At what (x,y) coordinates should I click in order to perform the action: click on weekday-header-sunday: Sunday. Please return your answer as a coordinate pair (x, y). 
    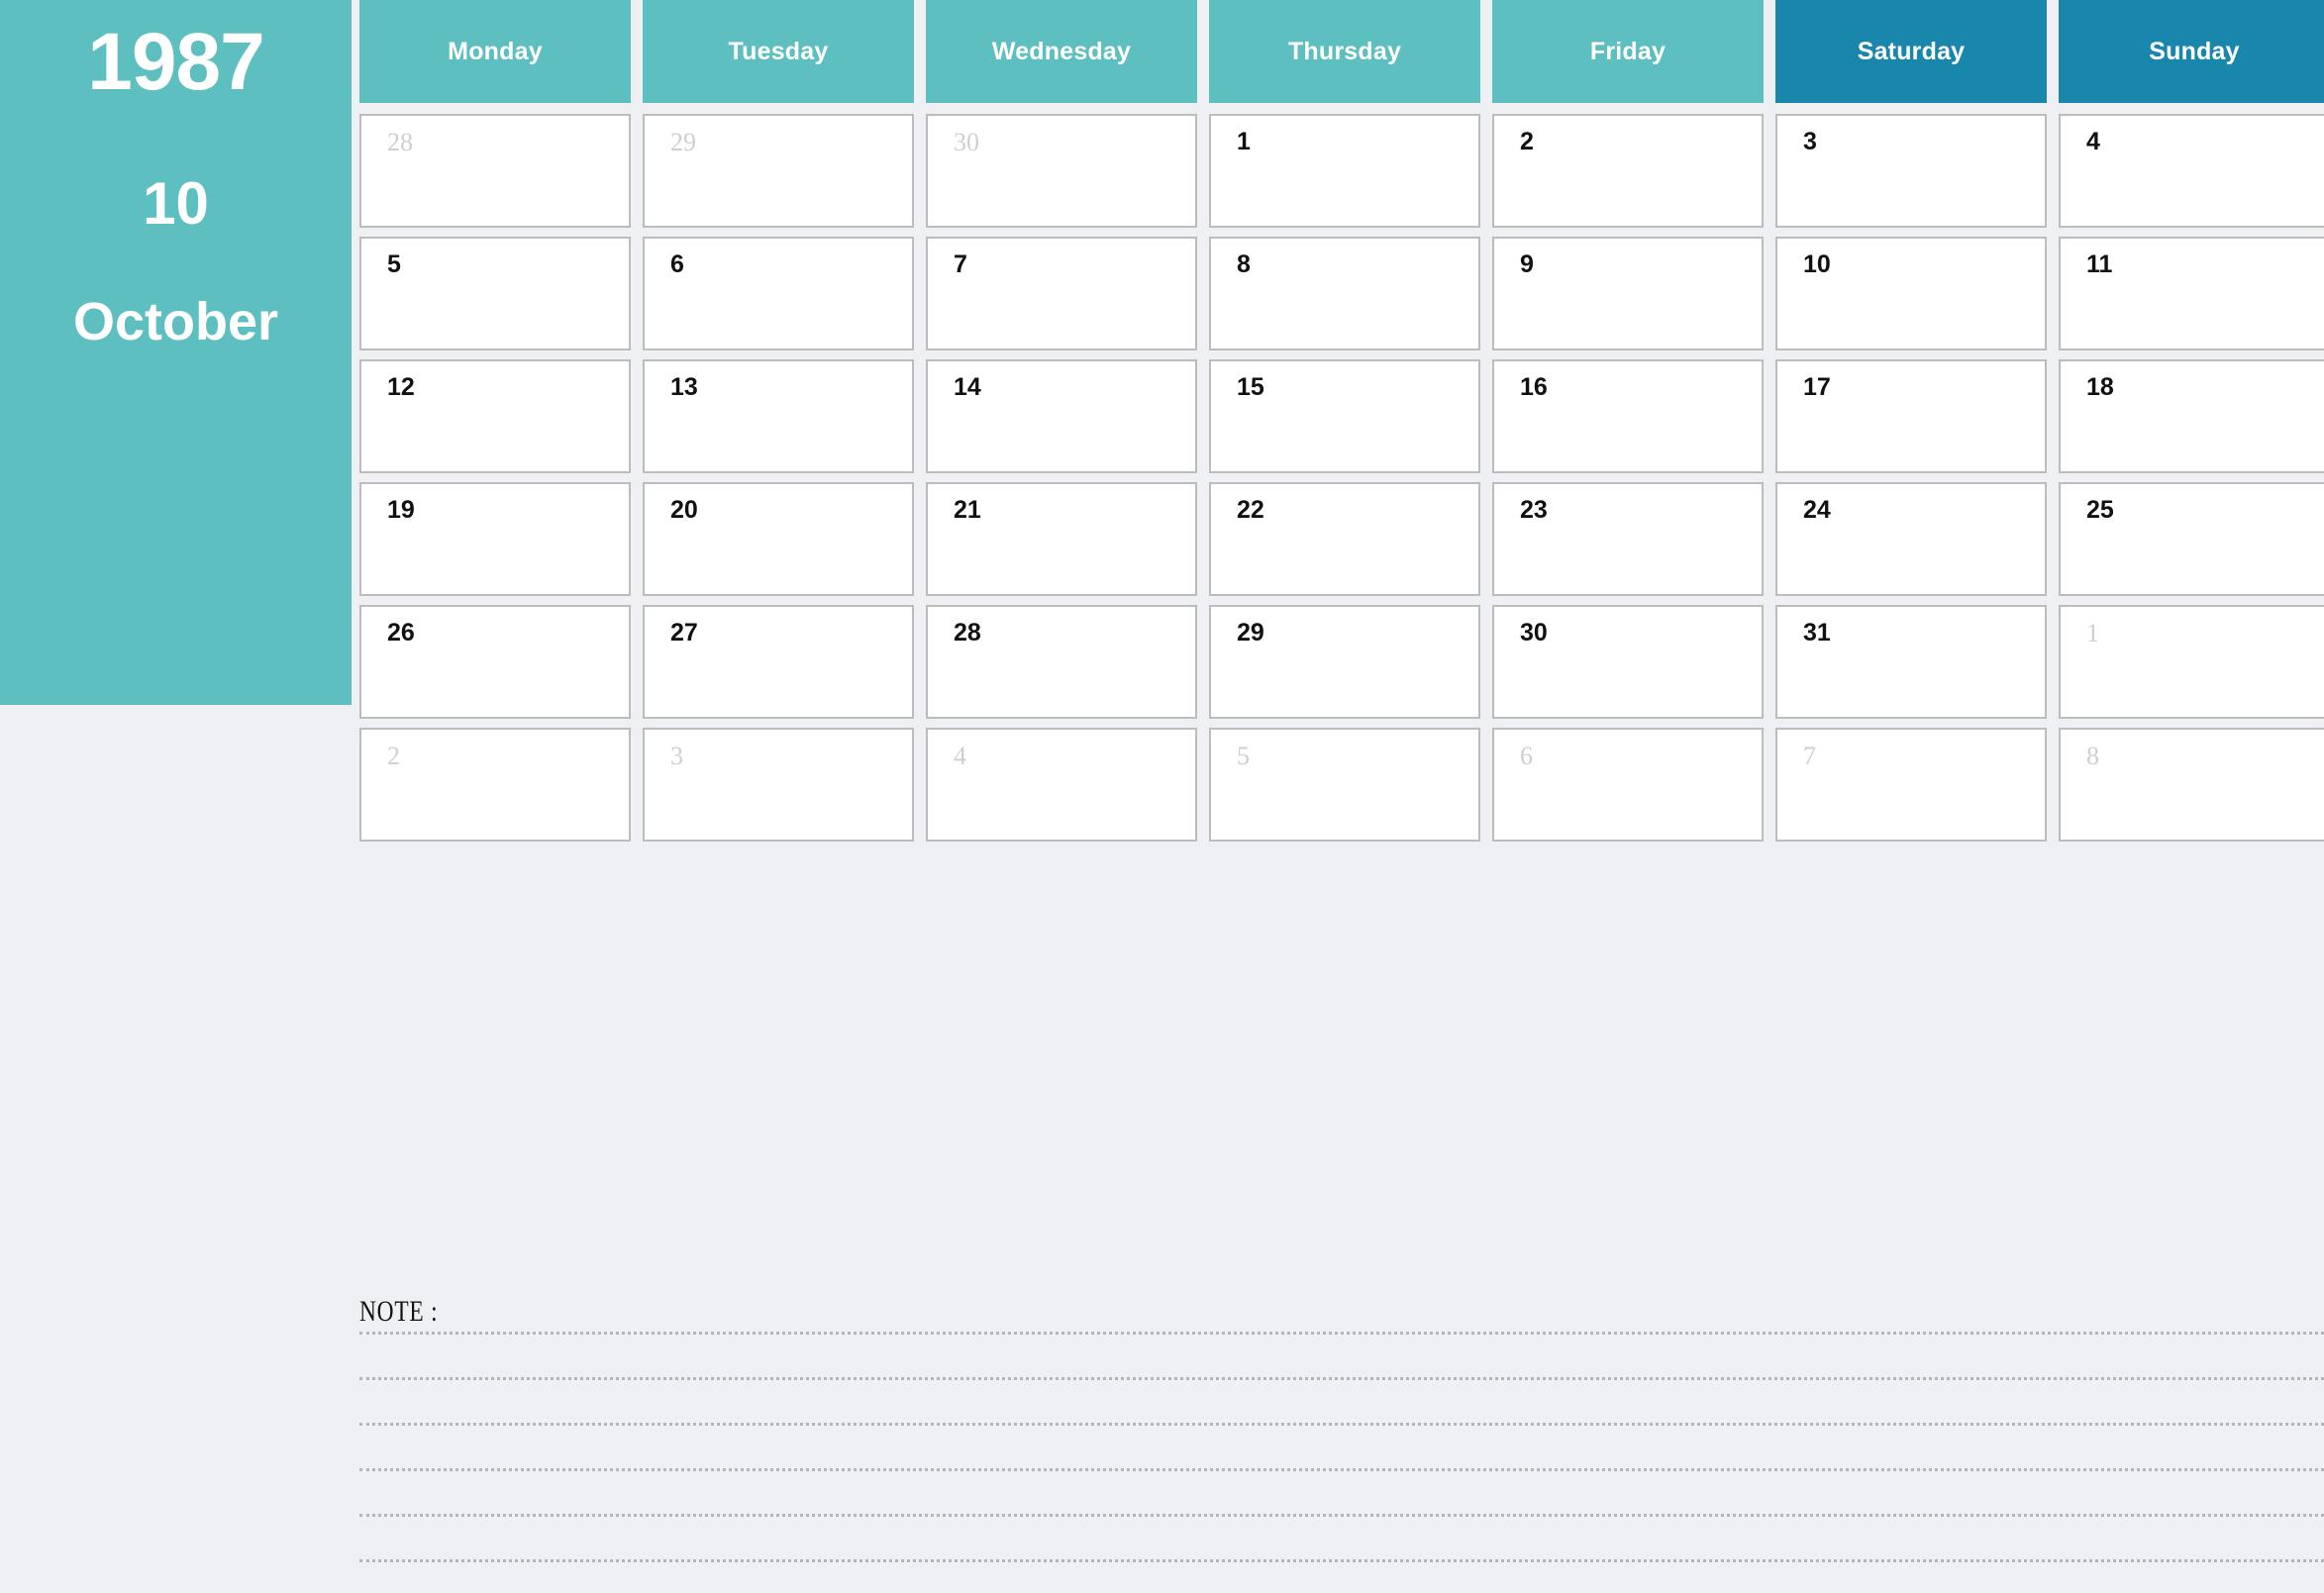
    Looking at the image, I should click on (2191, 51).